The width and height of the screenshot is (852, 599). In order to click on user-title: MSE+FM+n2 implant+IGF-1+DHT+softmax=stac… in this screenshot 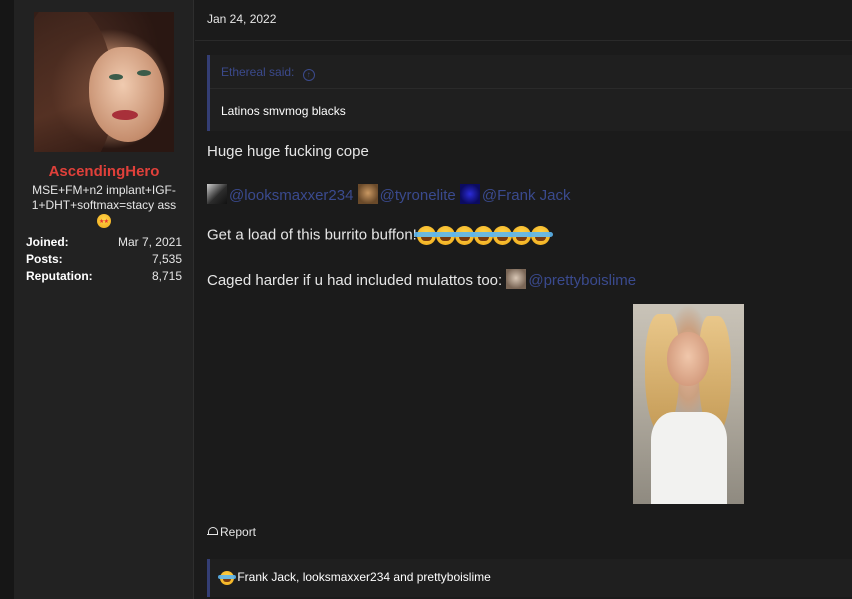, I will do `click(104, 206)`.